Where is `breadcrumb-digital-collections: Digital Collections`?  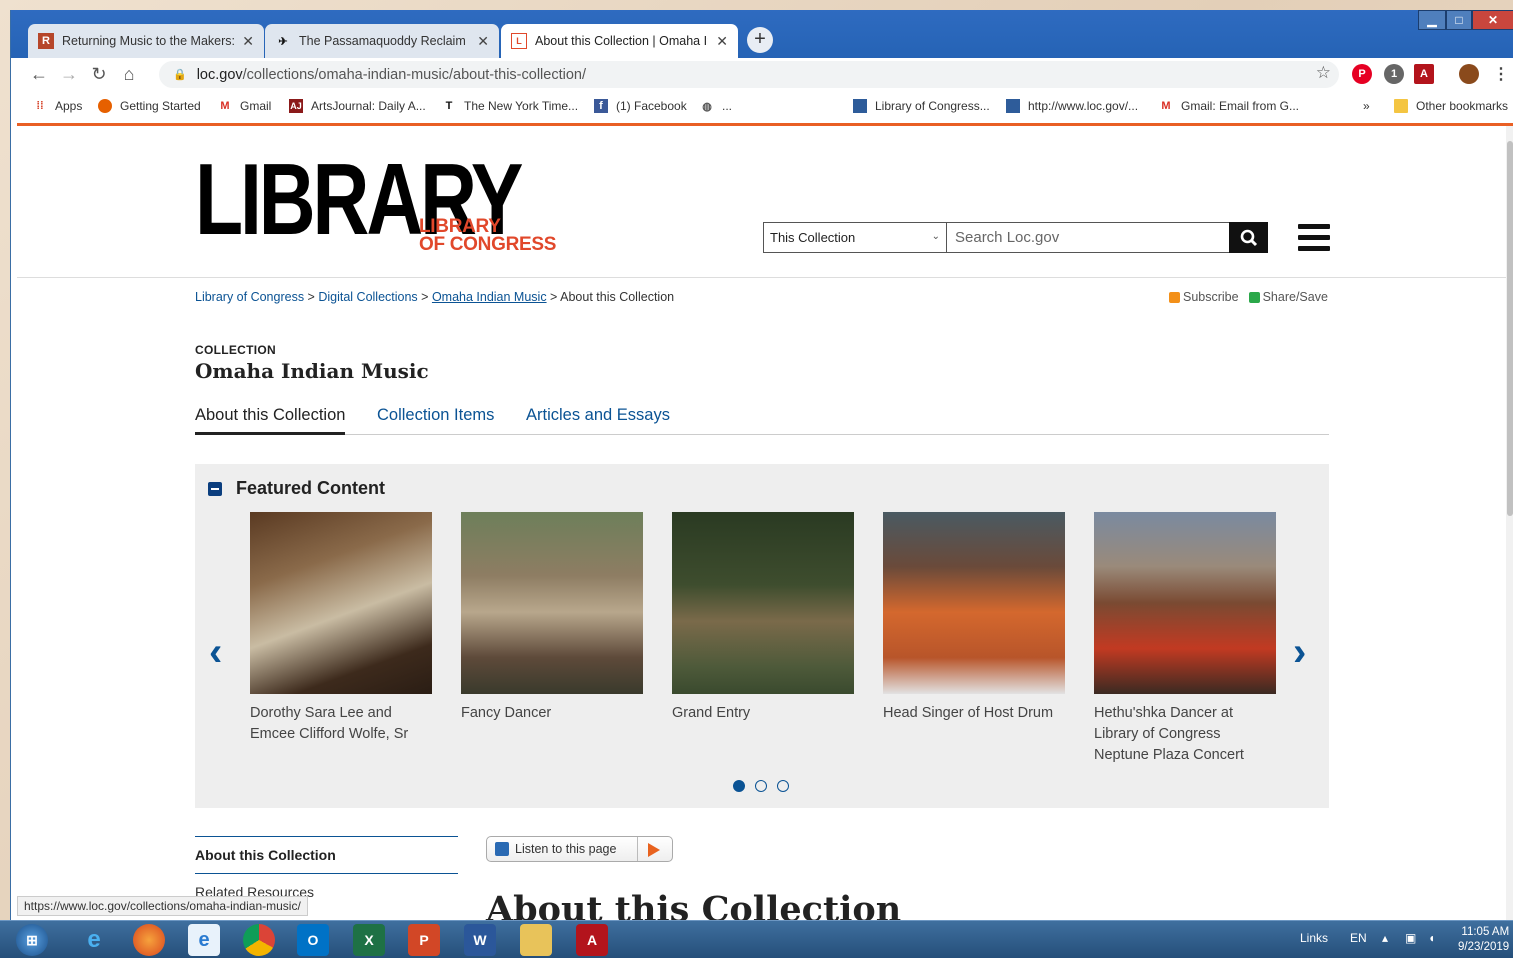
breadcrumb-digital-collections: Digital Collections is located at coordinates (367, 297).